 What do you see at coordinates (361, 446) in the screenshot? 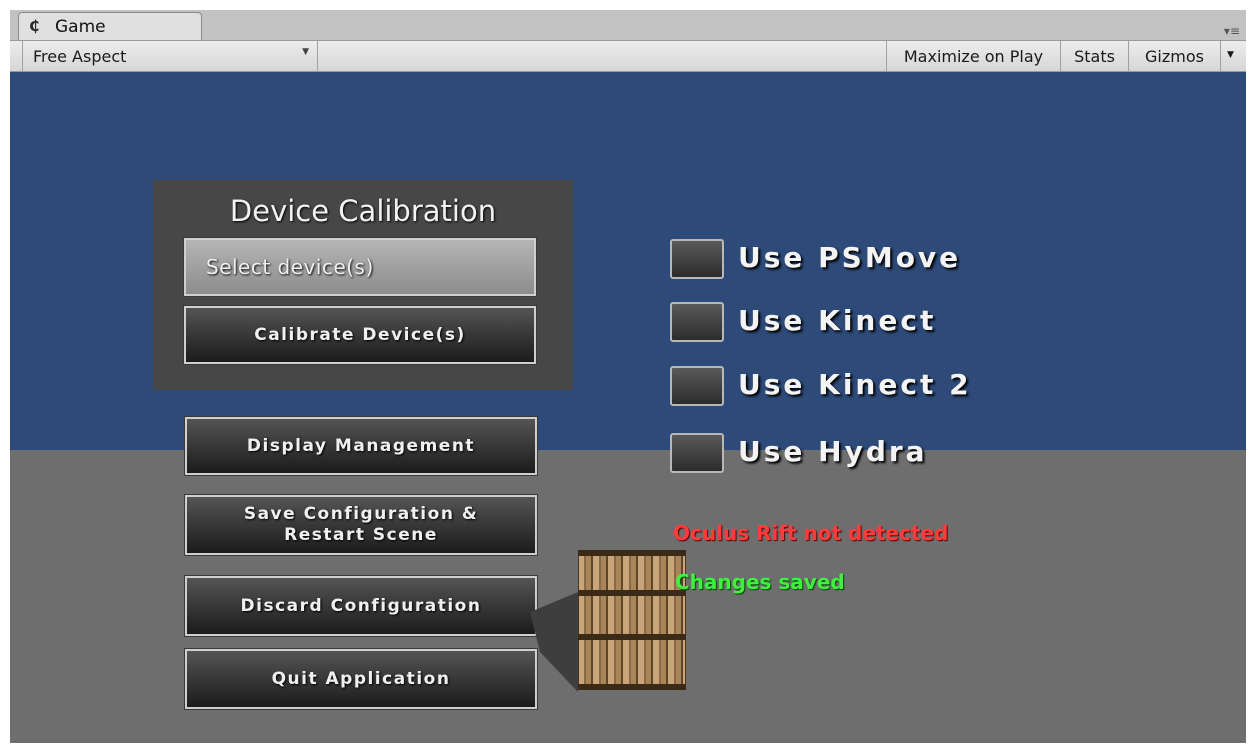
I see `display-management-button: Display Management` at bounding box center [361, 446].